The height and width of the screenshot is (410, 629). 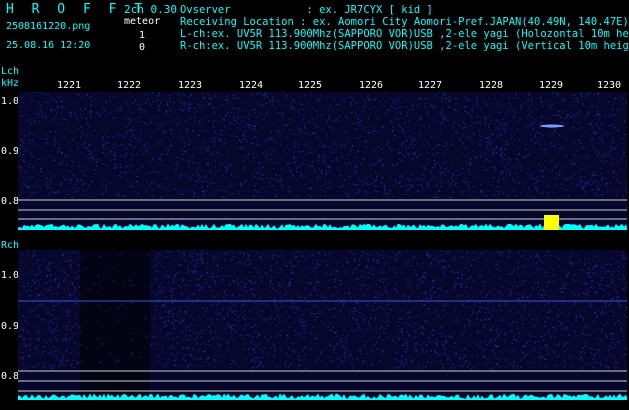 What do you see at coordinates (10, 101) in the screenshot?
I see `y-tick-lch-1-0: 1.0` at bounding box center [10, 101].